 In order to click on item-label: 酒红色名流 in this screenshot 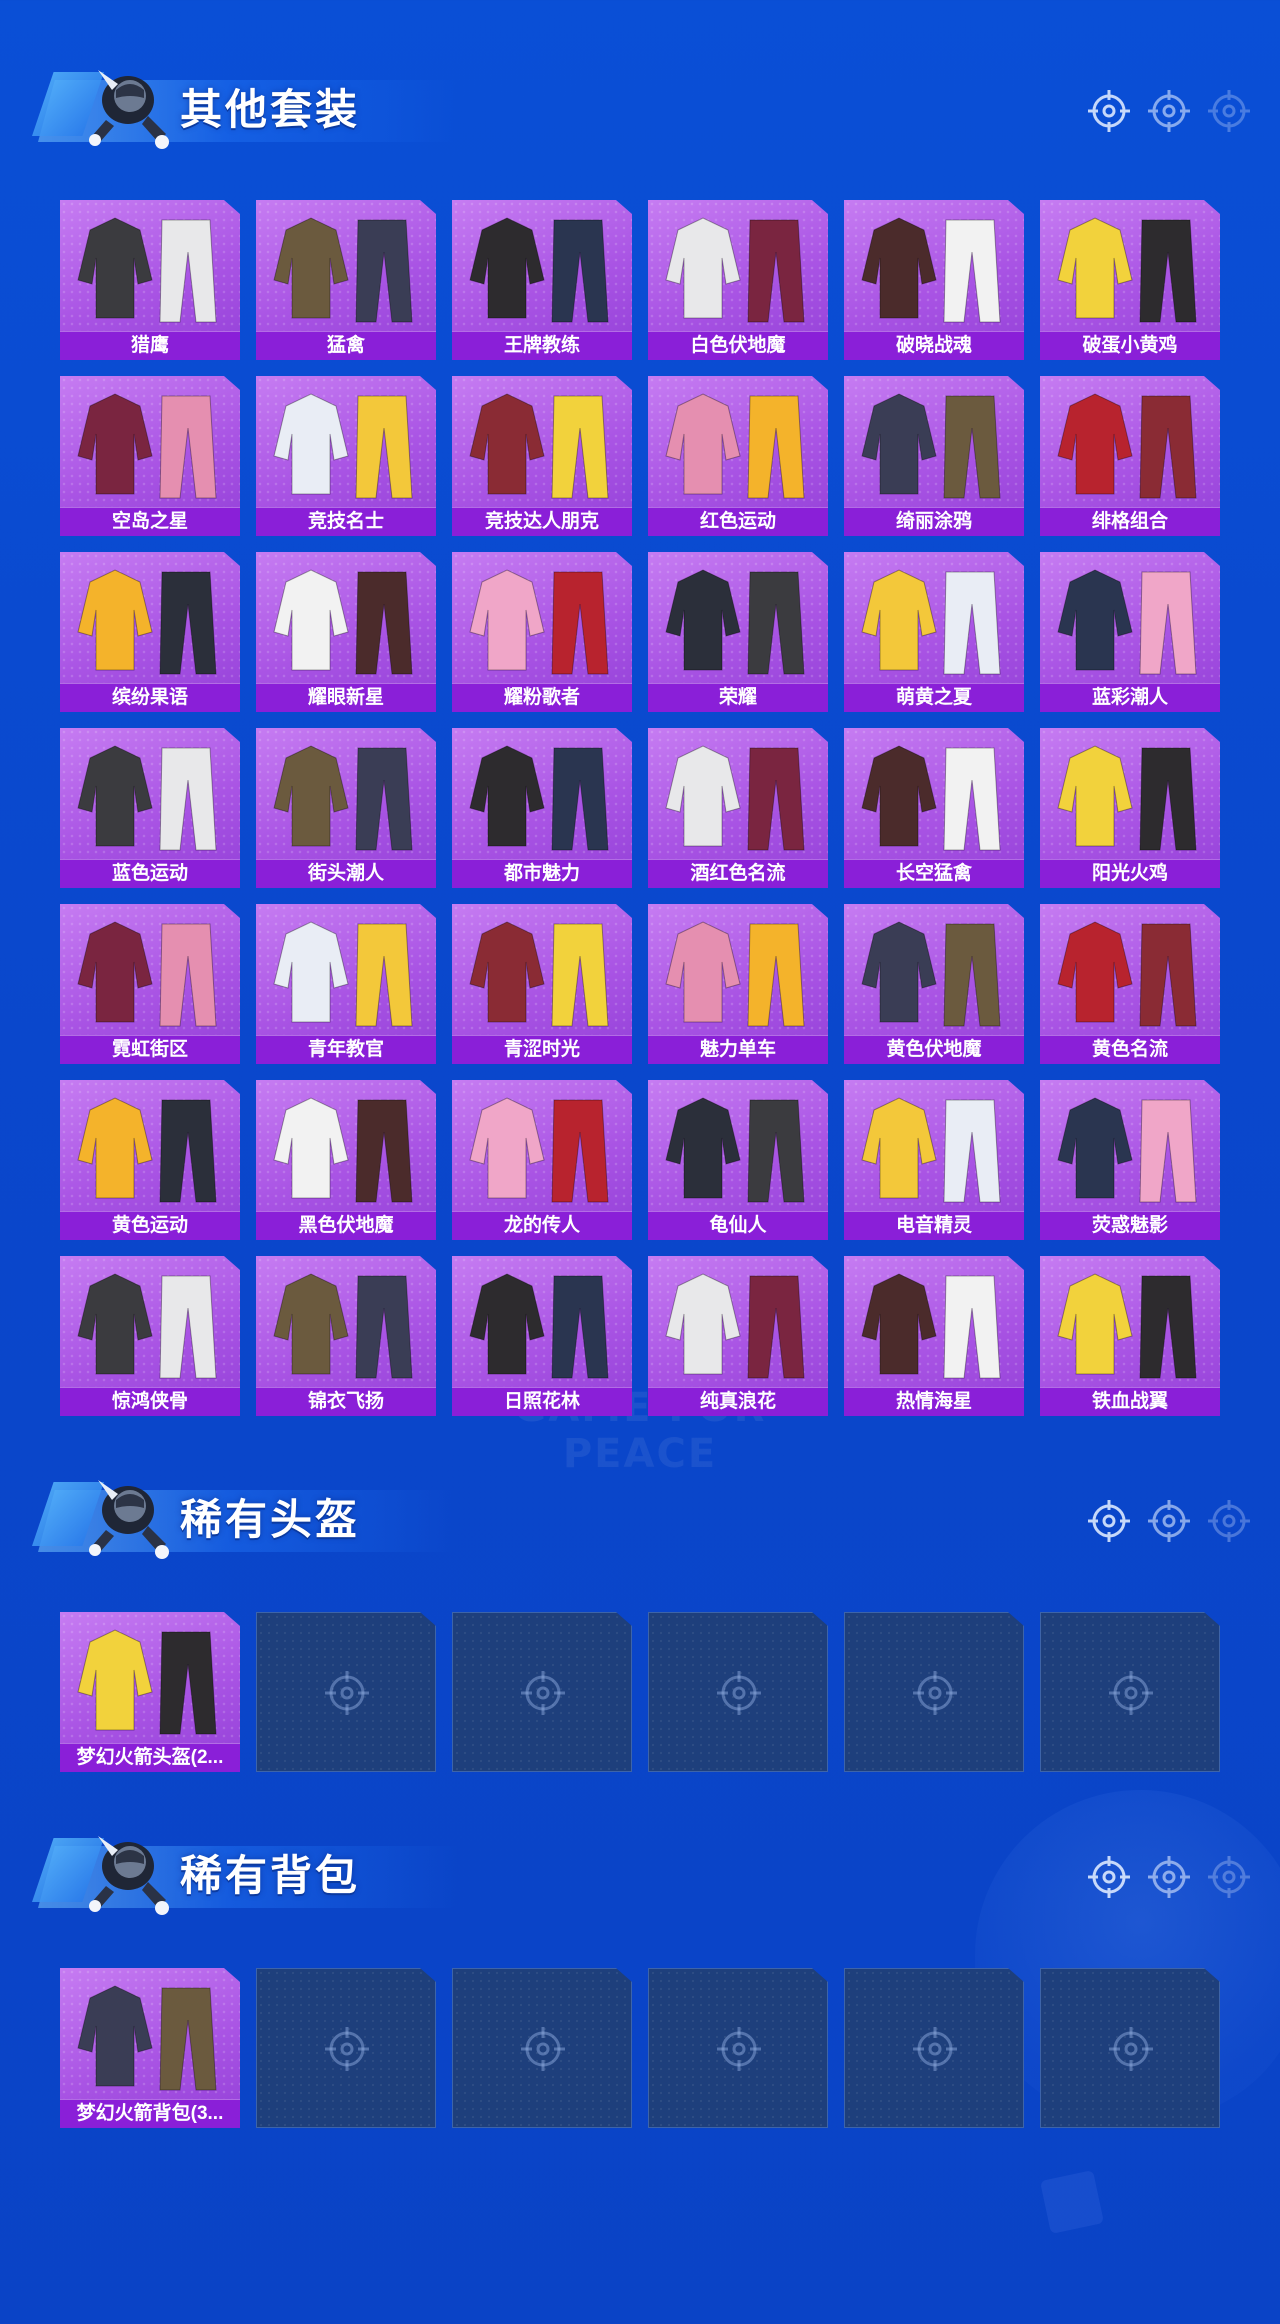, I will do `click(738, 873)`.